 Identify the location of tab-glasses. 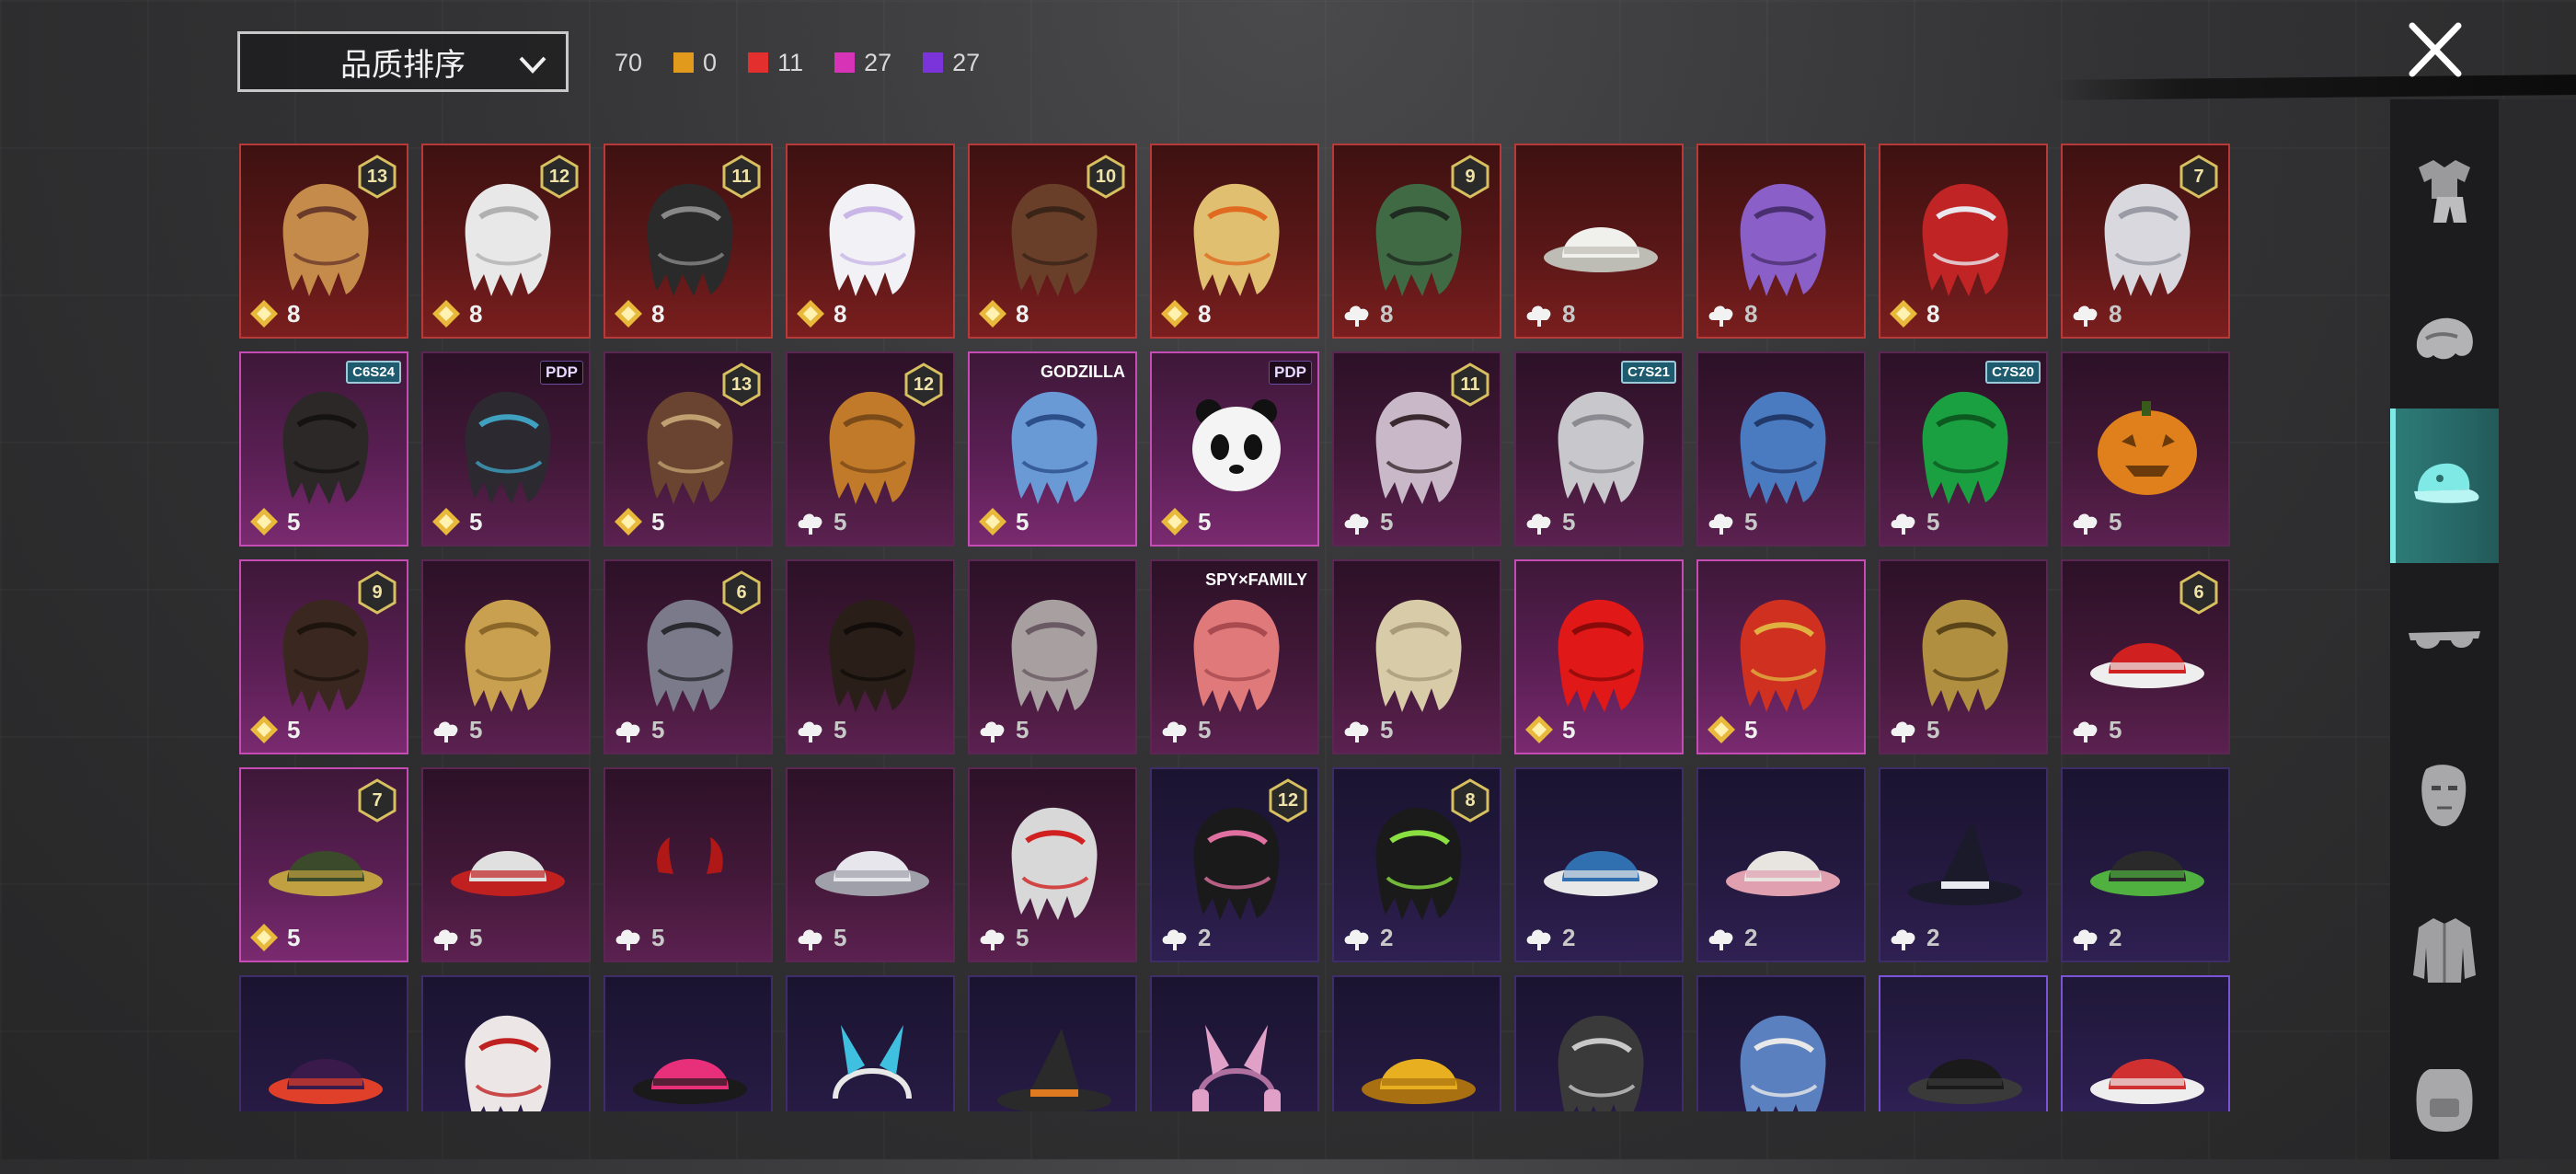
(2444, 640).